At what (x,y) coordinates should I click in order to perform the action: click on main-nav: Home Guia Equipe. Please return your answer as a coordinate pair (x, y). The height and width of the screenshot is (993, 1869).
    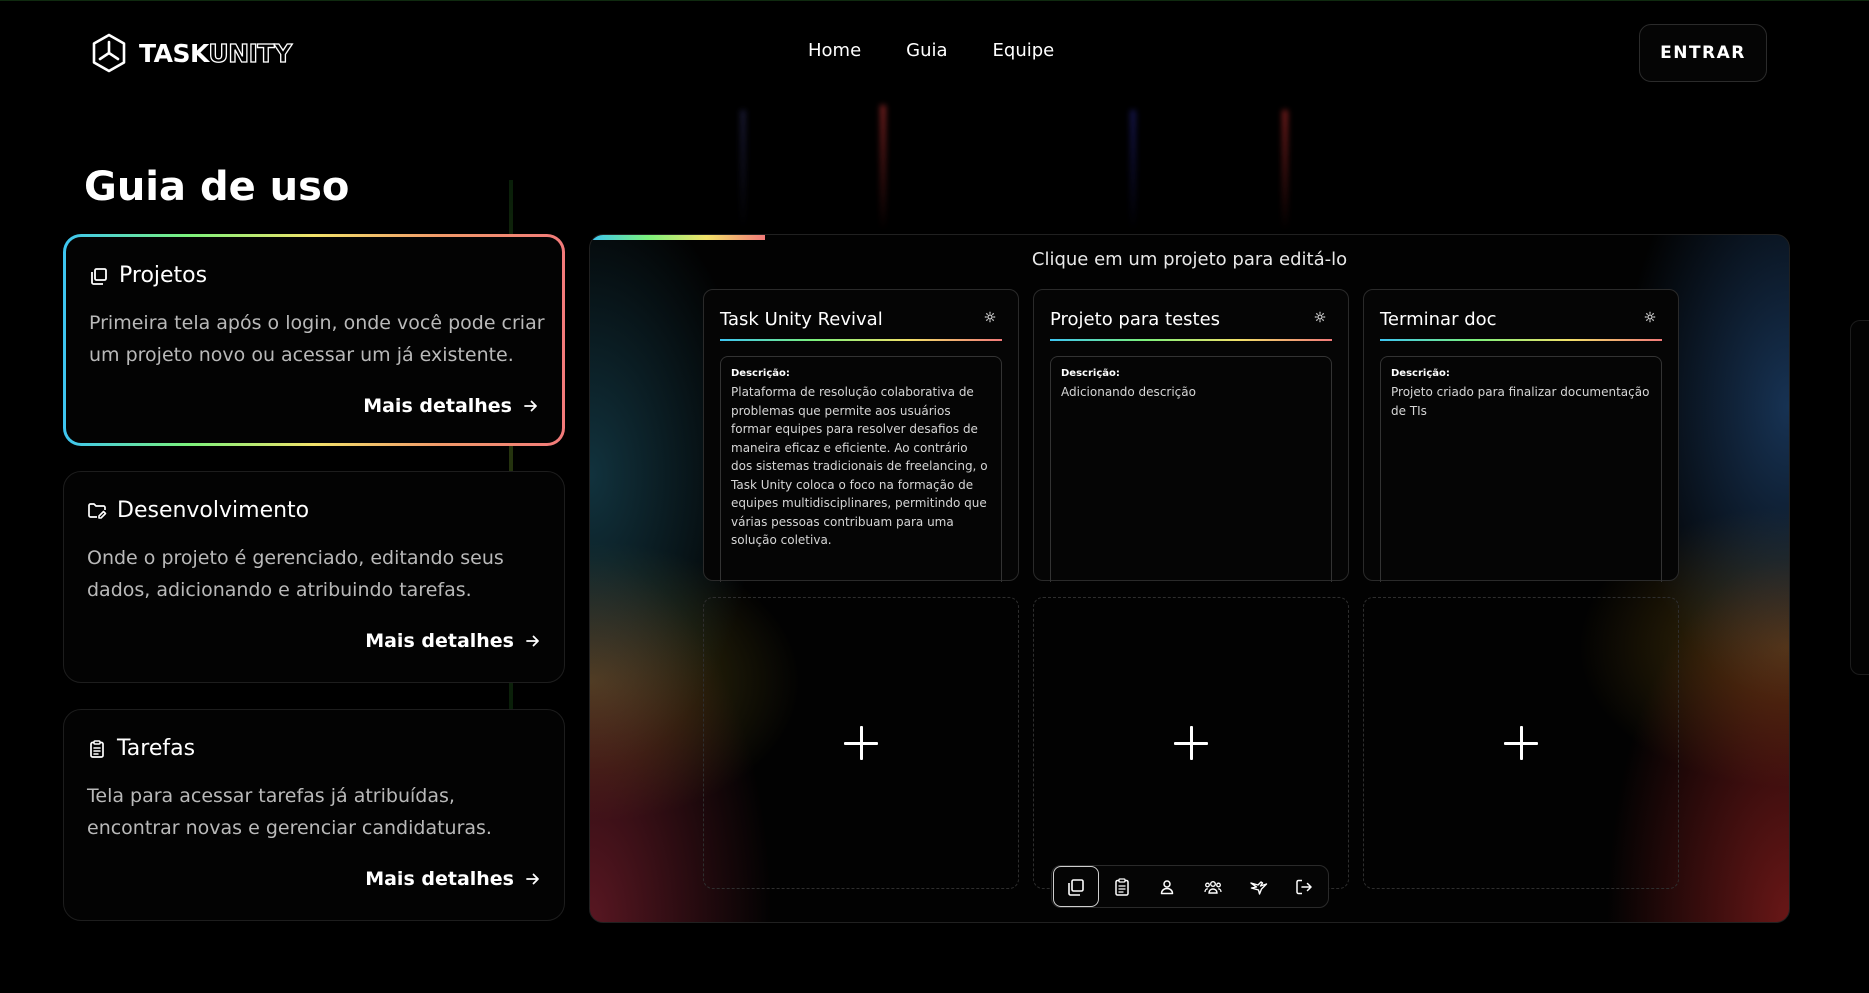
    Looking at the image, I should click on (931, 50).